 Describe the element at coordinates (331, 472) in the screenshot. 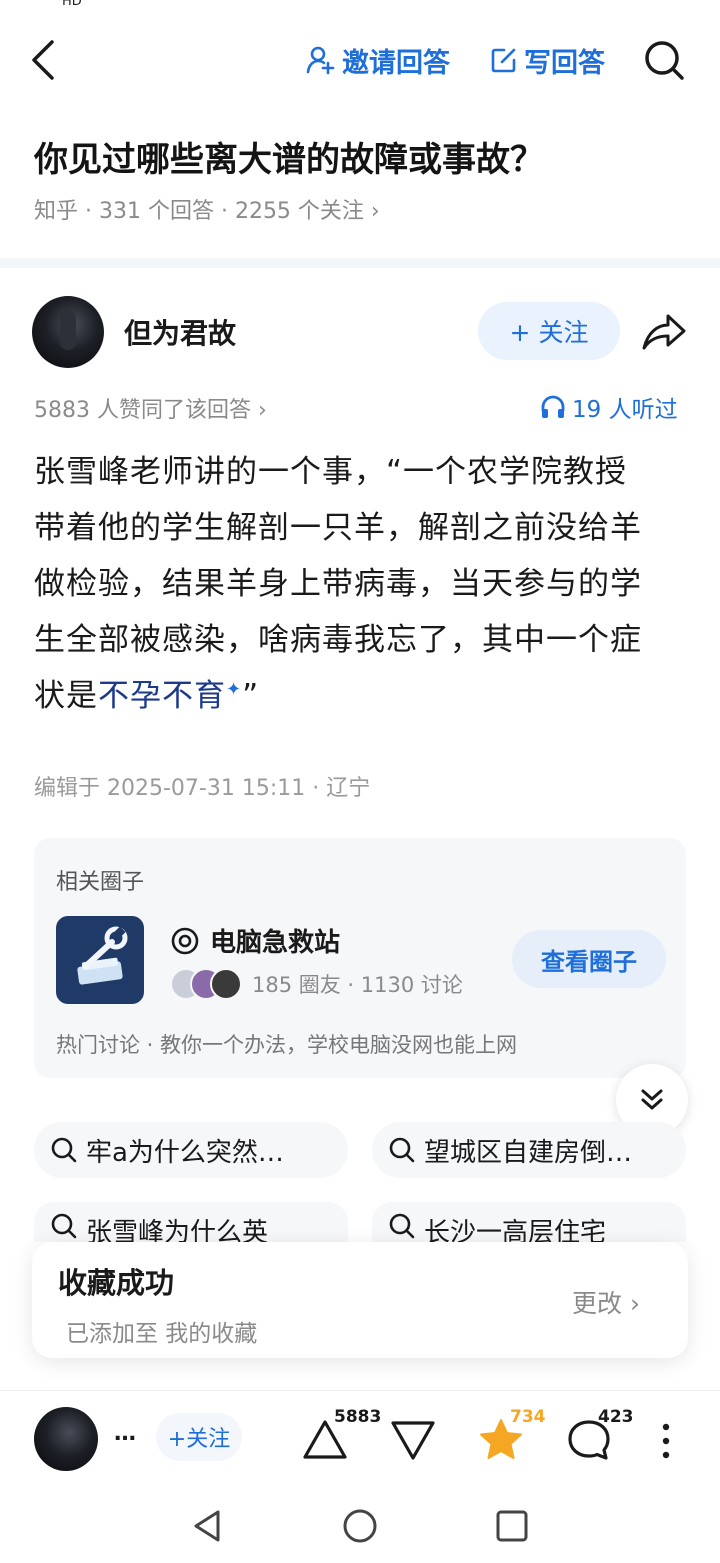

I see `answer-line: 张雪峰老师讲的一个事，“一个农学院教授` at that location.